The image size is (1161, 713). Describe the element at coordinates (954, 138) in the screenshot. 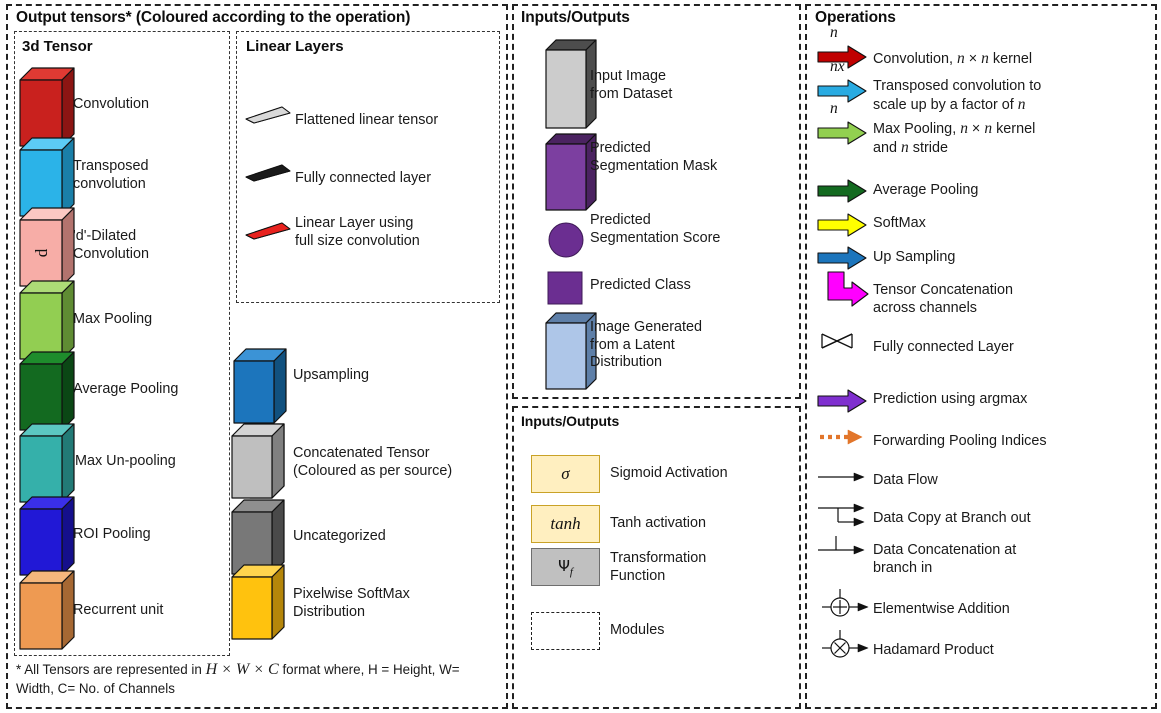

I see `operation-label-2: Max Pooling, n × n kernel and n stride` at that location.